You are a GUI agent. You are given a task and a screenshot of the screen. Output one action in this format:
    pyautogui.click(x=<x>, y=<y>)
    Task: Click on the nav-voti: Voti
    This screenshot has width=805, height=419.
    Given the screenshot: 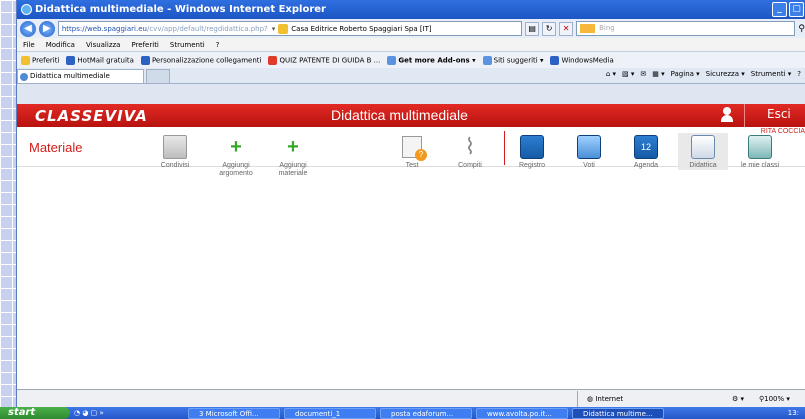 What is the action you would take?
    pyautogui.click(x=589, y=151)
    